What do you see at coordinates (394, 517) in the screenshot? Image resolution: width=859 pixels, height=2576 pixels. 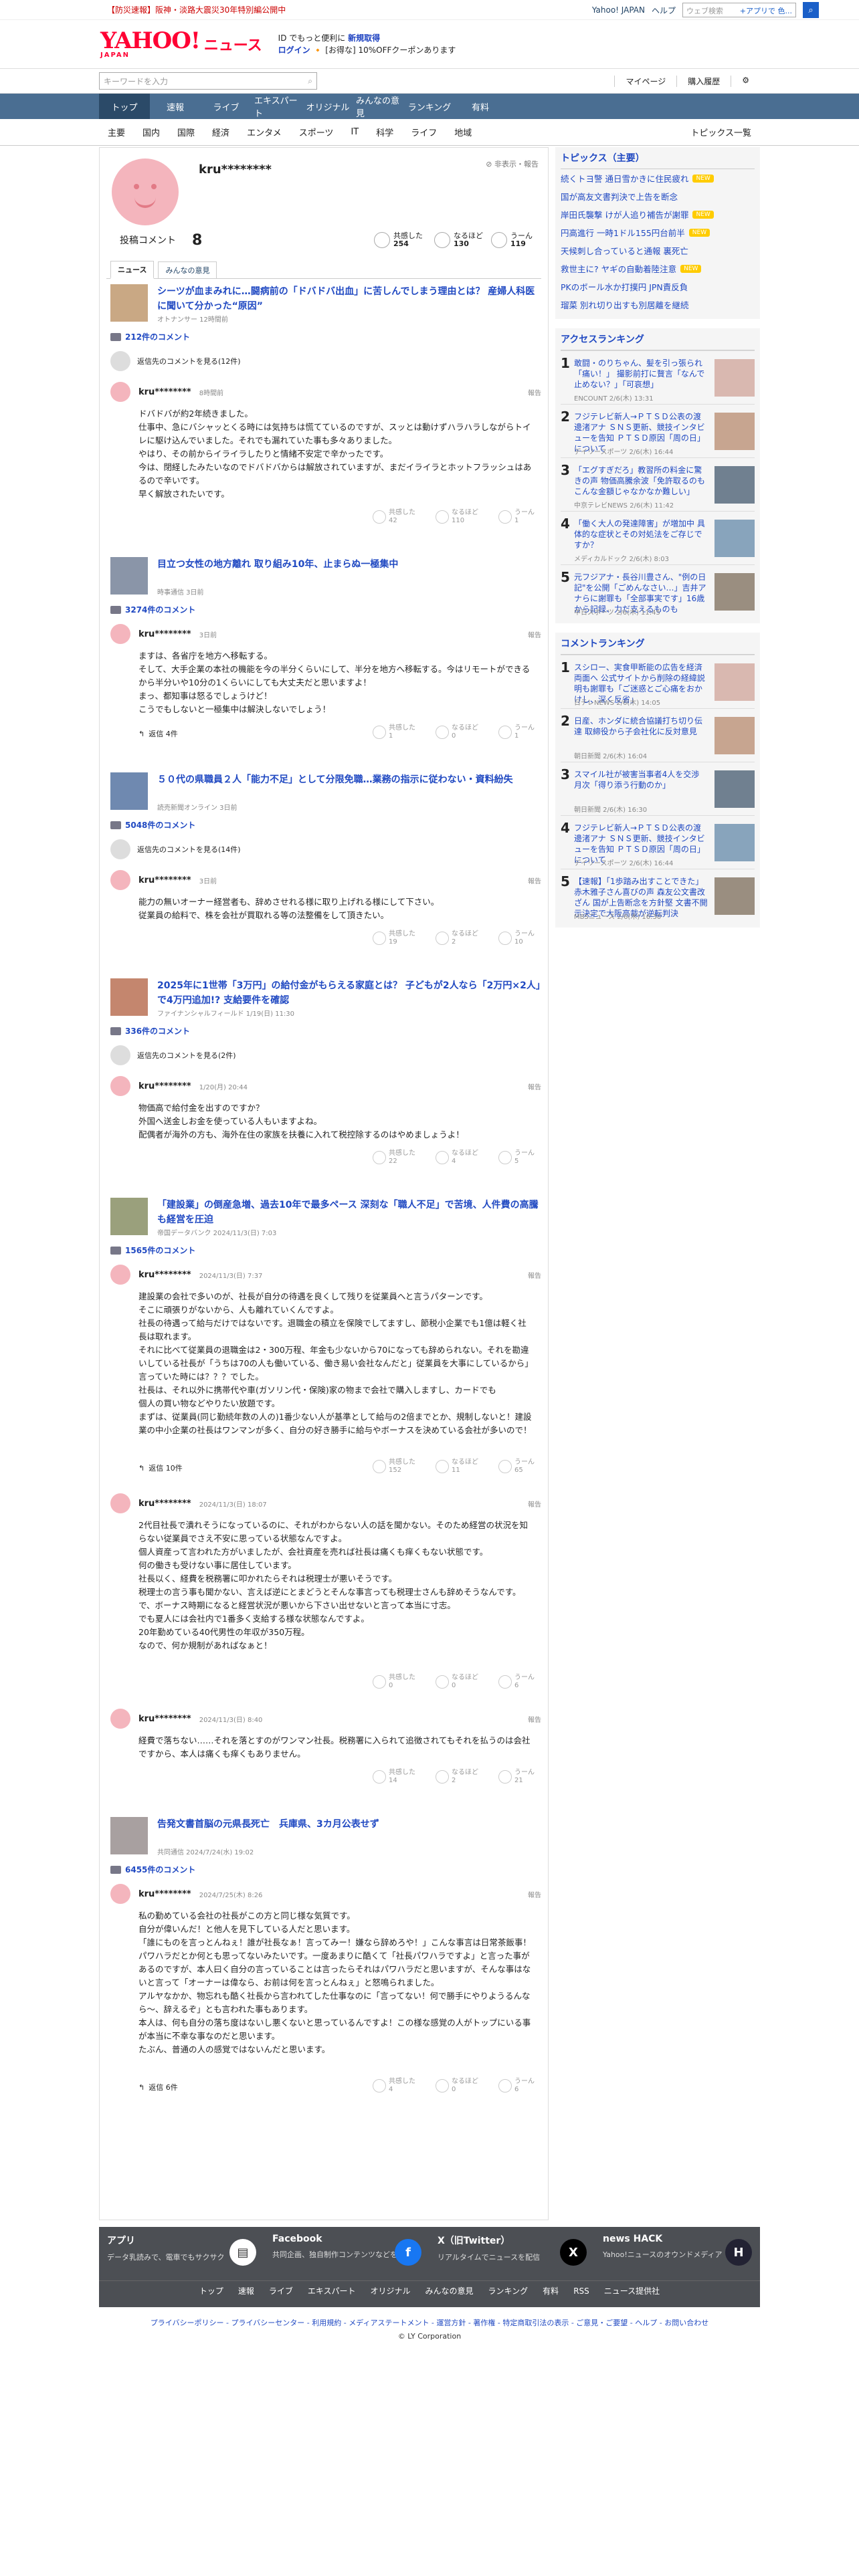 I see `reaction-empathy-button: 共感した 42` at bounding box center [394, 517].